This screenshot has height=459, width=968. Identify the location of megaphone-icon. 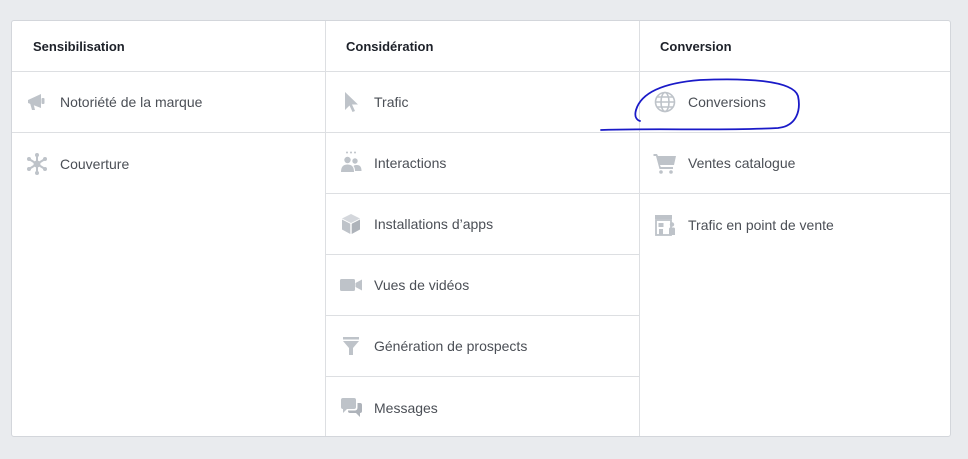
(37, 102).